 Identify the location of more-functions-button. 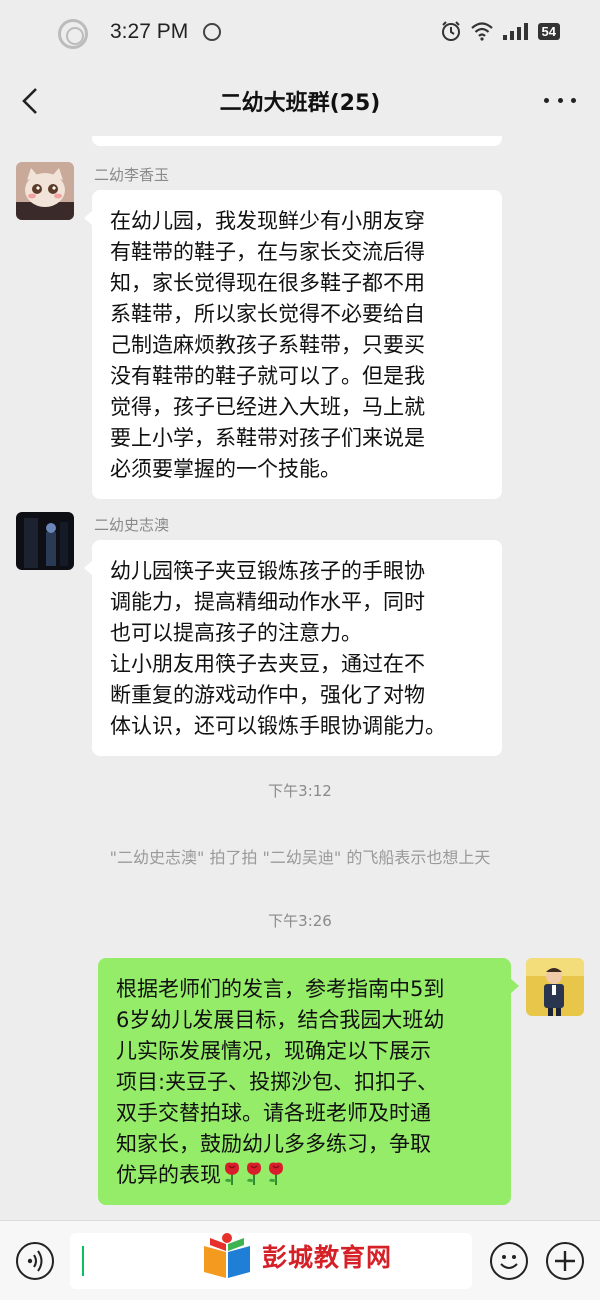
(565, 1261).